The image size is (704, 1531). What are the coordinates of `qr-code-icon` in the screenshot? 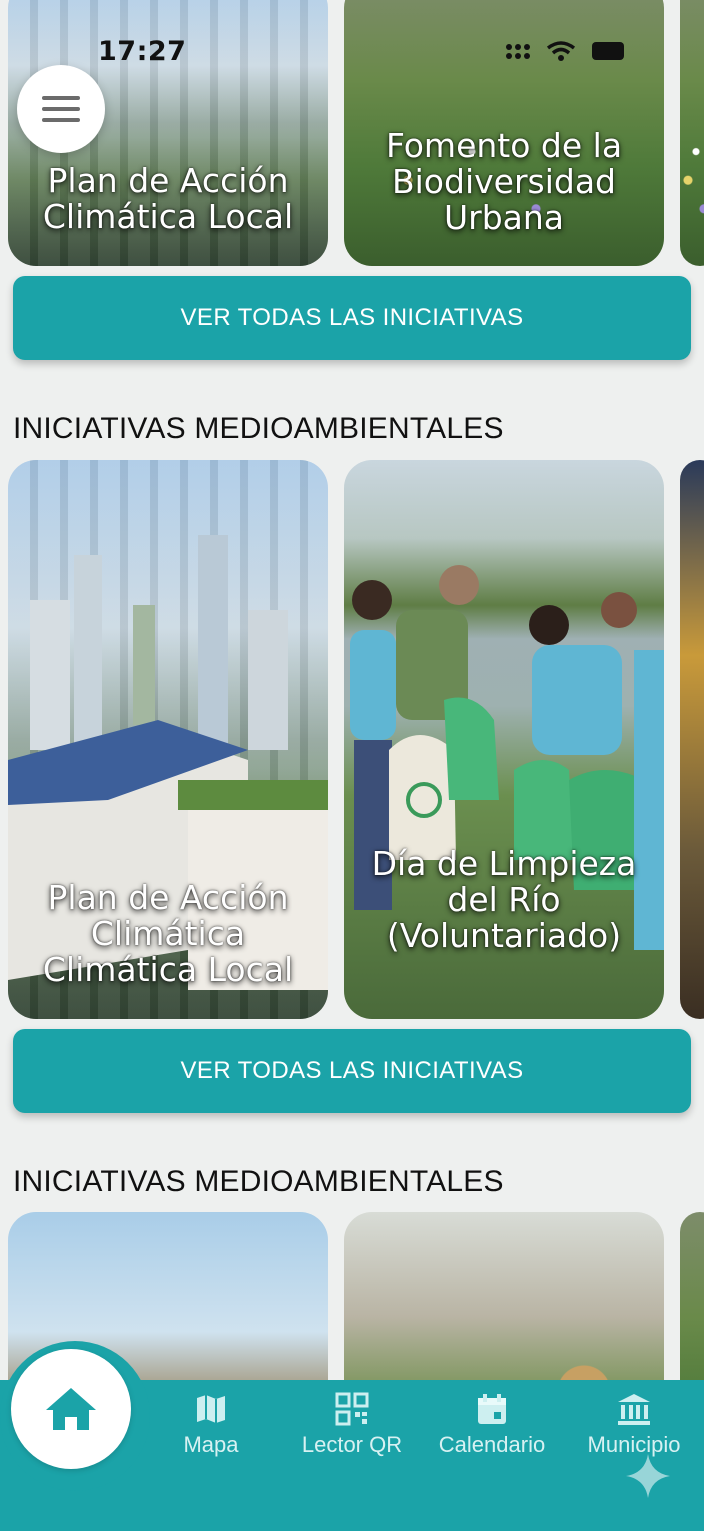 It's located at (352, 1409).